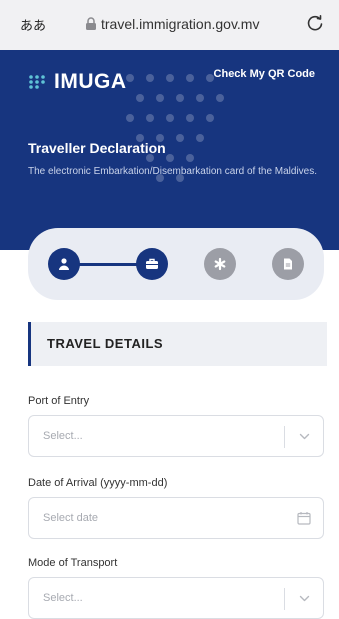 The height and width of the screenshot is (619, 339). Describe the element at coordinates (176, 264) in the screenshot. I see `progress-stepper` at that location.